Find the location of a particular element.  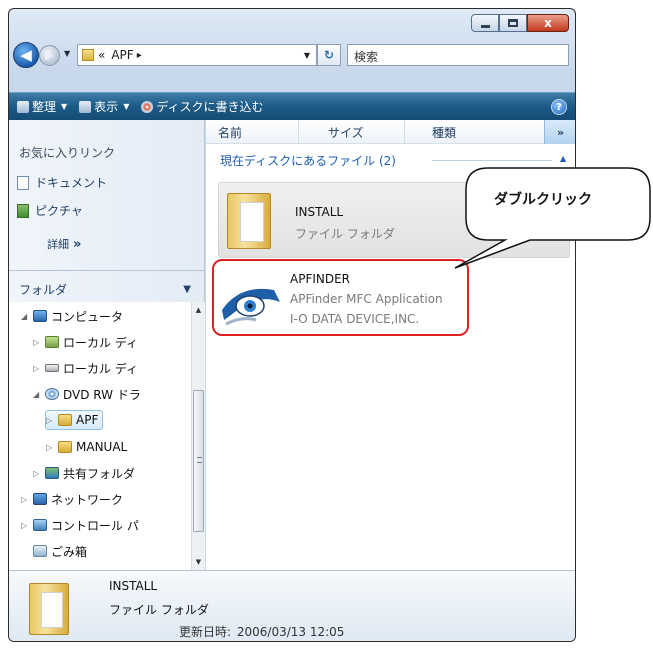

callout-text: ダブルクリック is located at coordinates (543, 200).